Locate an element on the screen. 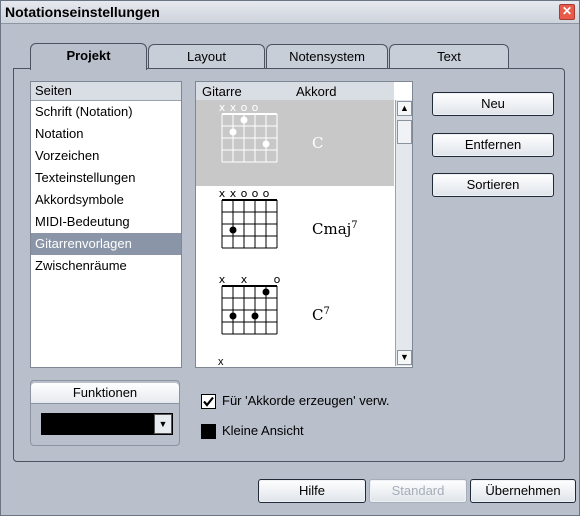  chord-table-header: Gitarre Akkord is located at coordinates (295, 91).